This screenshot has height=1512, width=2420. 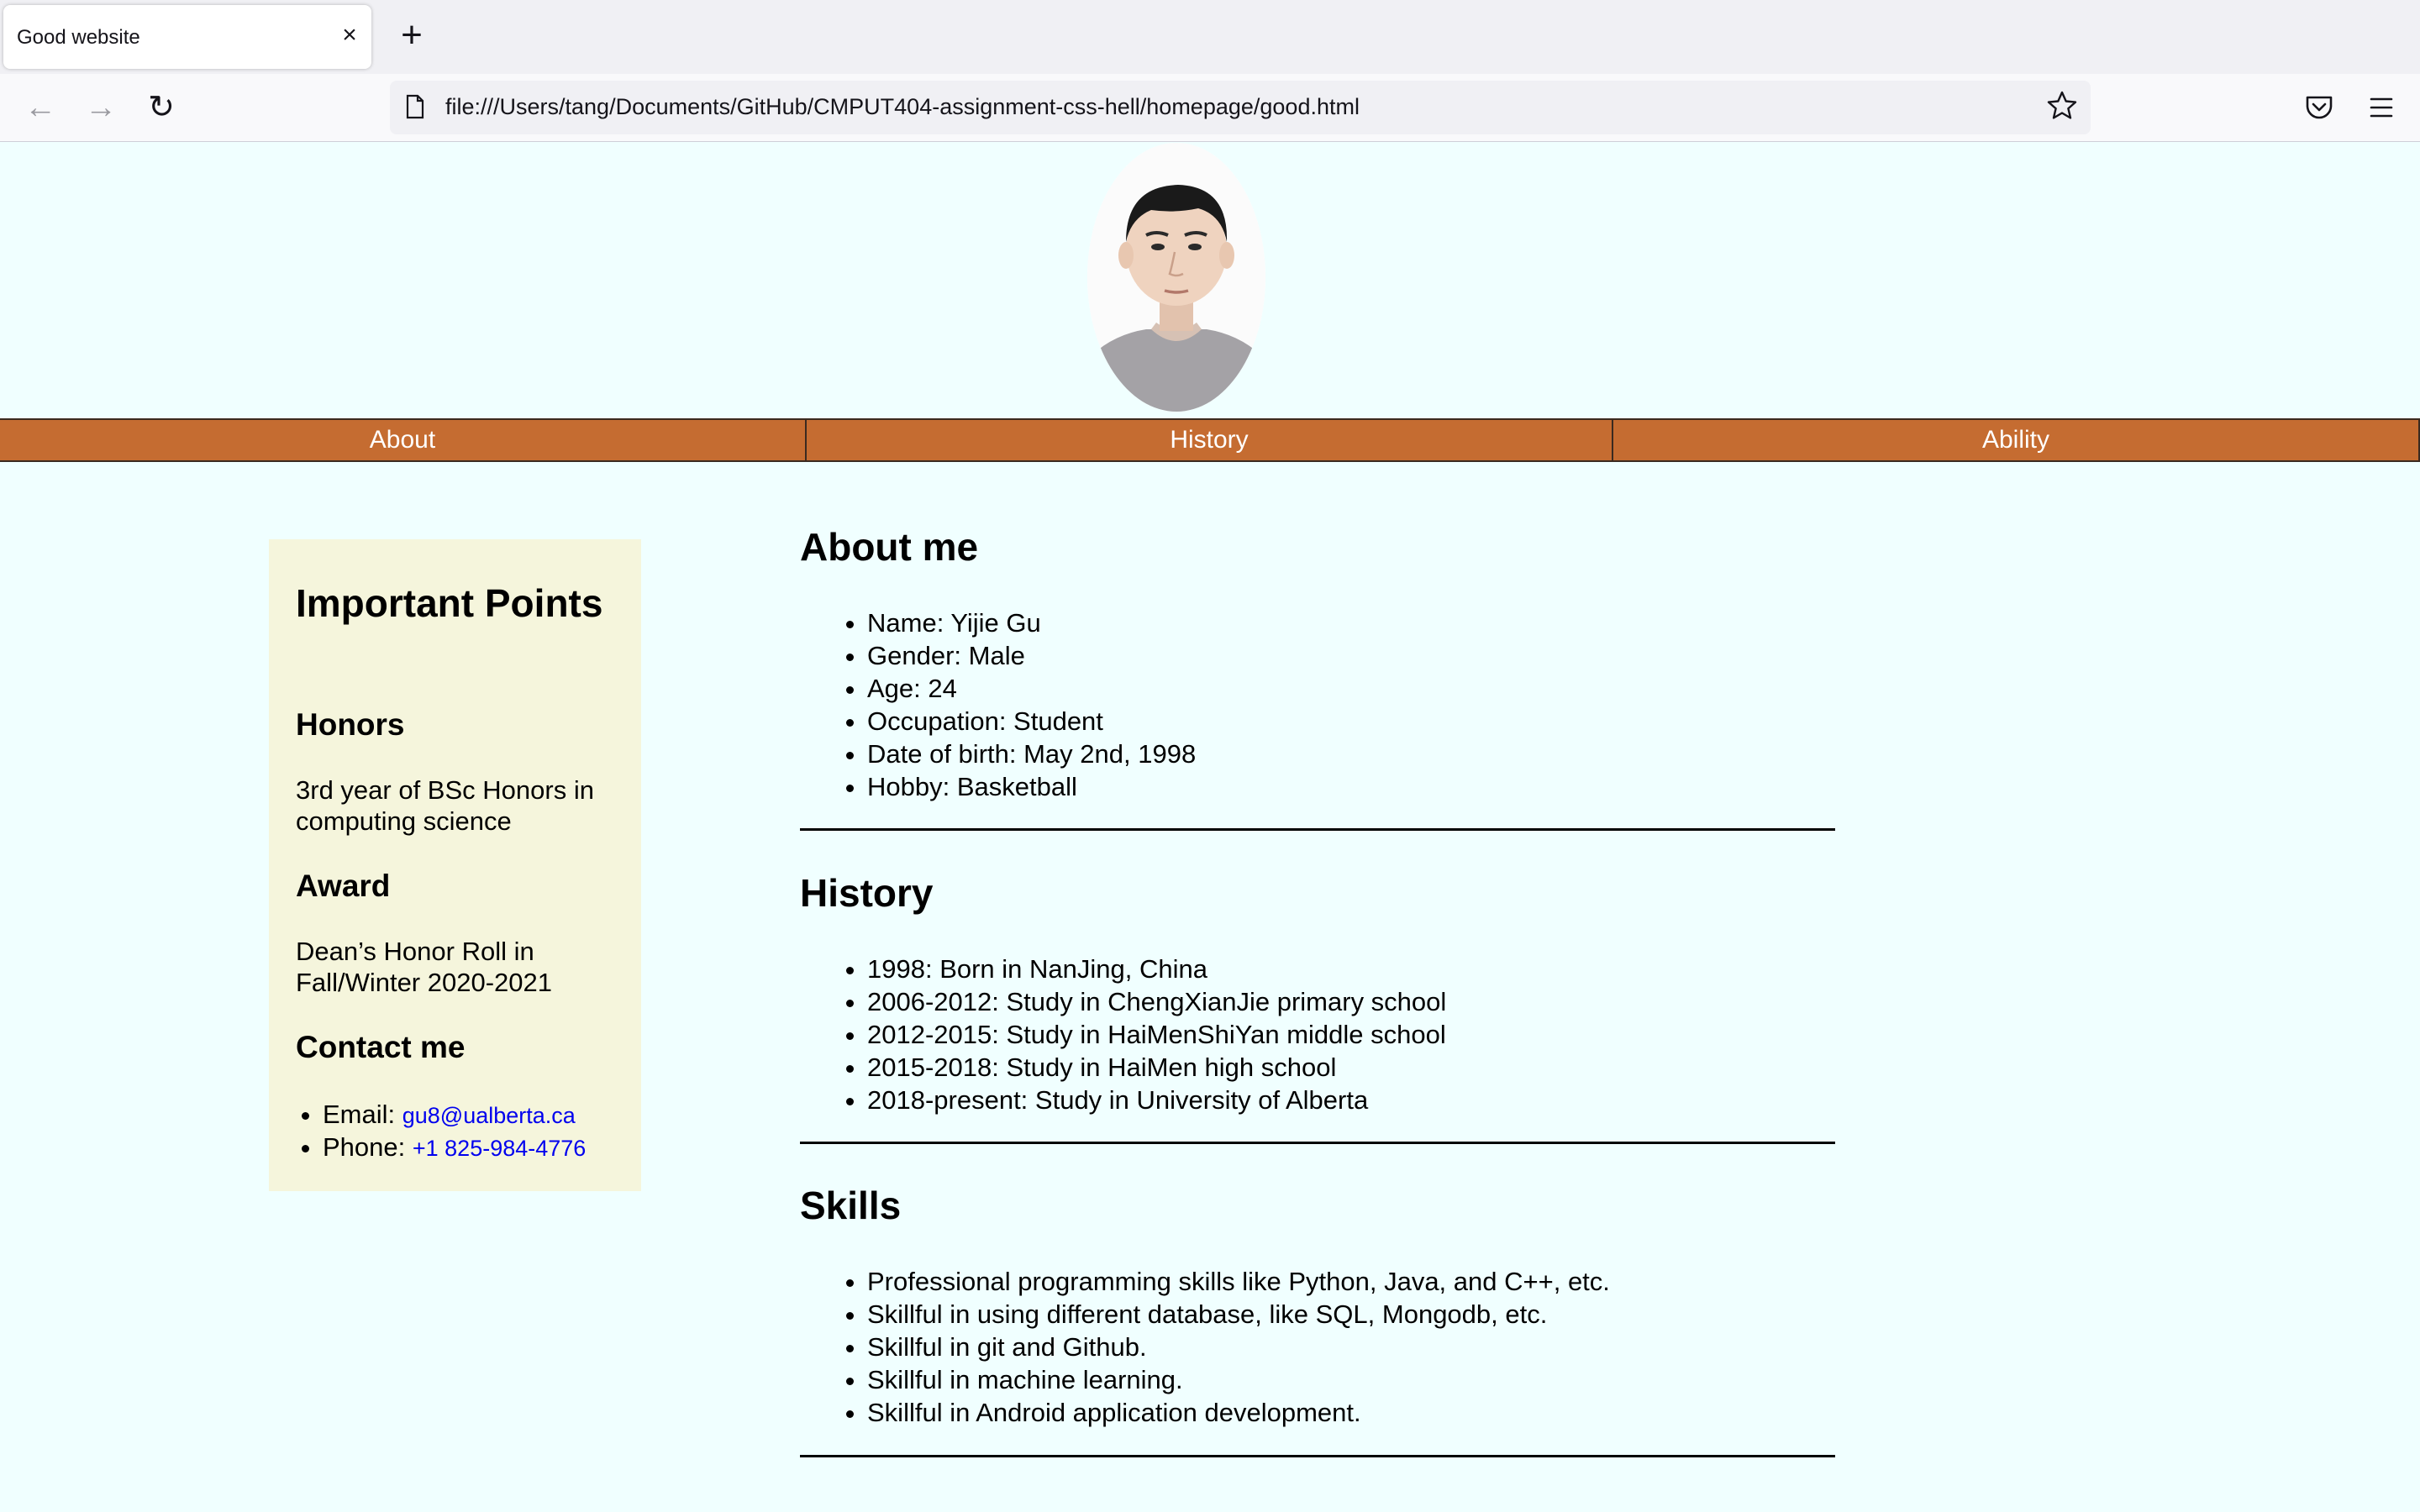 What do you see at coordinates (381, 1047) in the screenshot?
I see `contact-heading: Contact me` at bounding box center [381, 1047].